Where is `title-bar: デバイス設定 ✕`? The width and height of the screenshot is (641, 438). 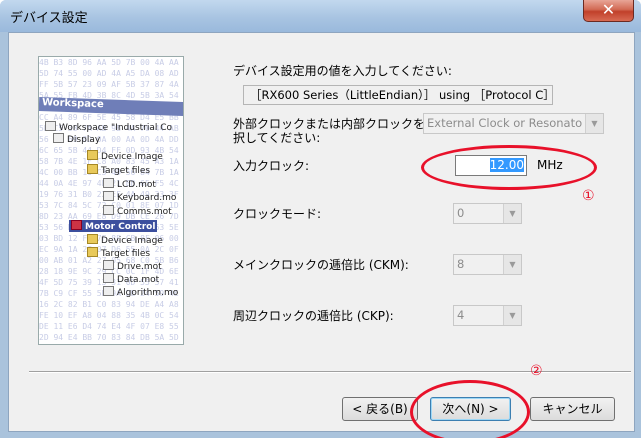 title-bar: デバイス設定 ✕ is located at coordinates (320, 16).